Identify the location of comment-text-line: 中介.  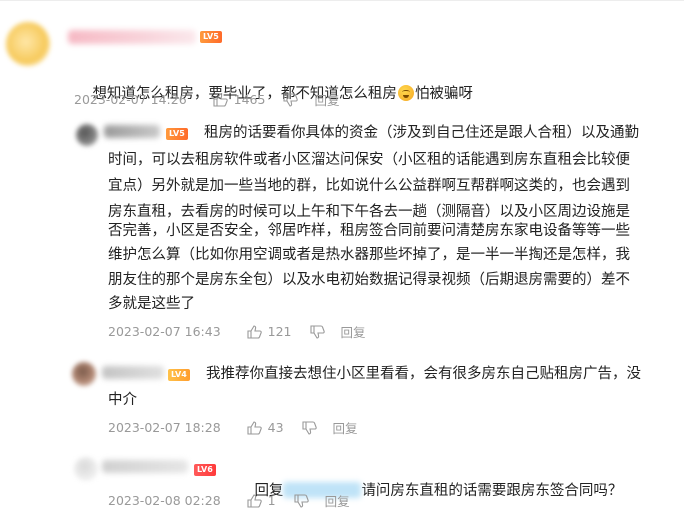
(122, 400).